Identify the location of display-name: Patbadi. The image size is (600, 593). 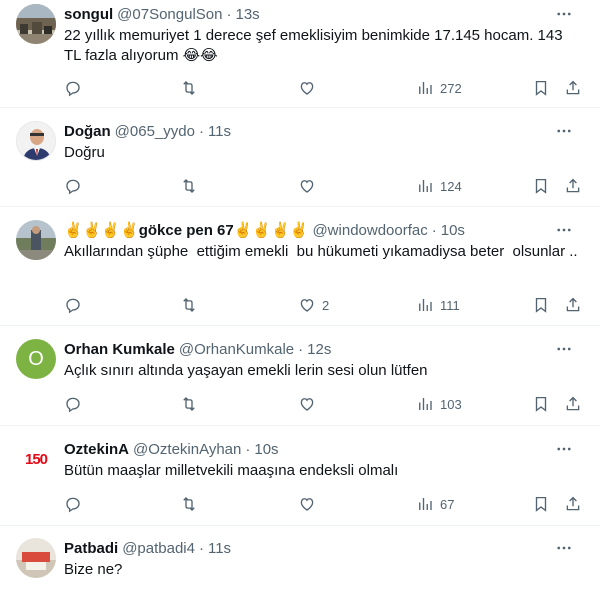
(91, 548).